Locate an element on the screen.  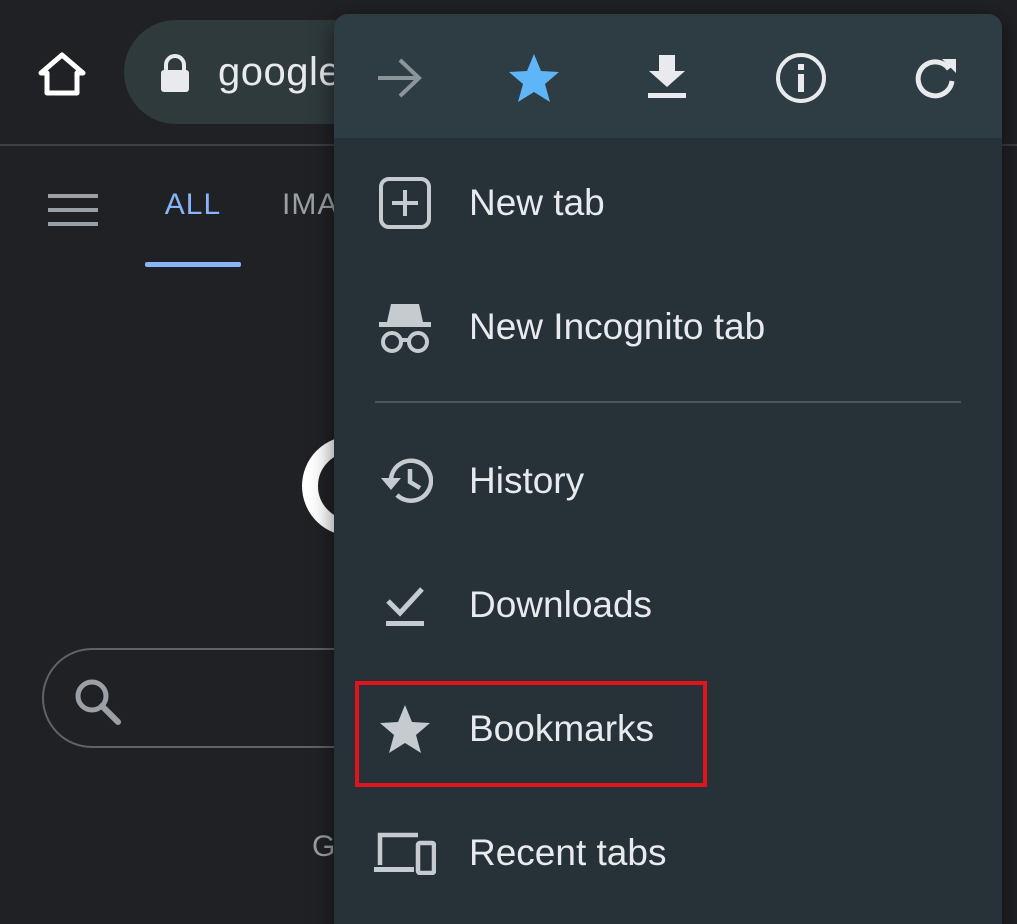
download-page-button is located at coordinates (667, 78).